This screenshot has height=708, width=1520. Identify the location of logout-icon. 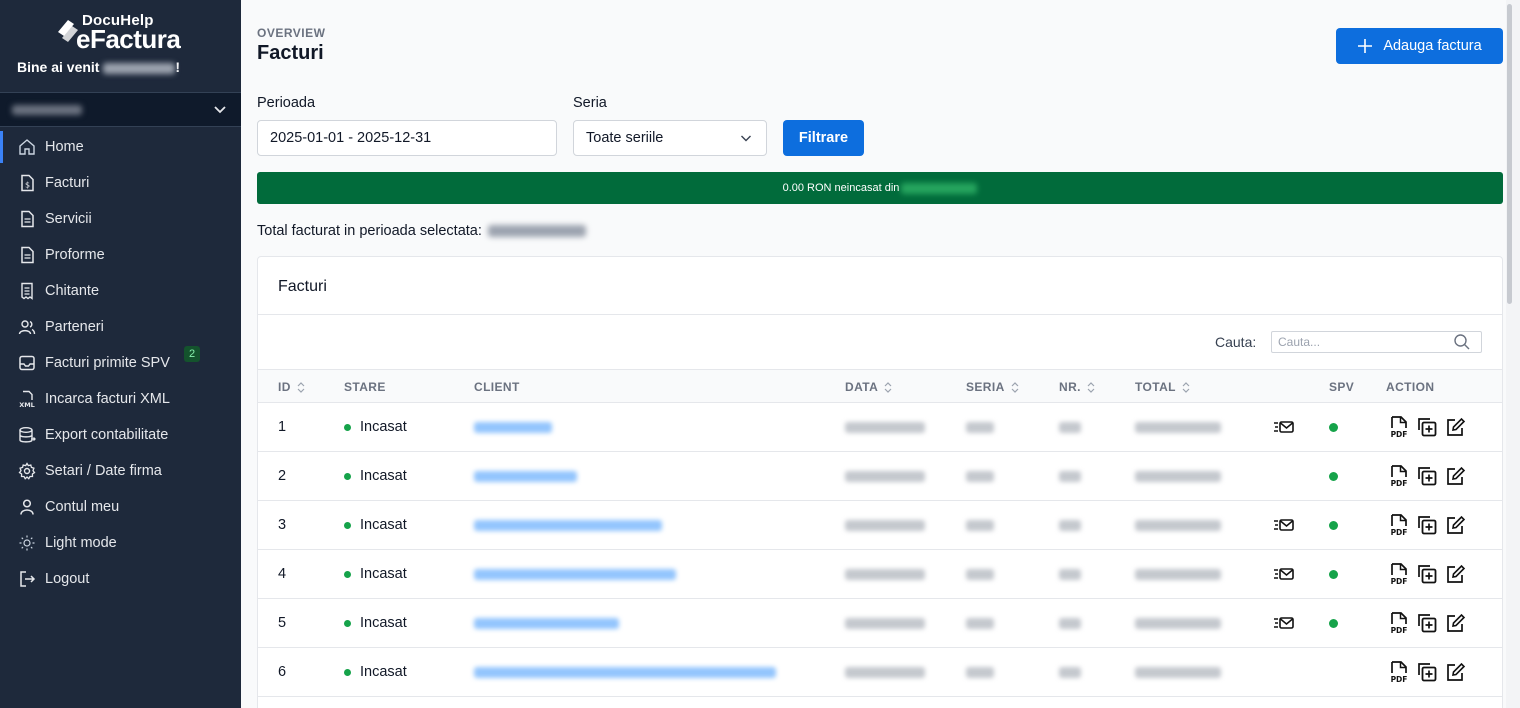
(28, 579).